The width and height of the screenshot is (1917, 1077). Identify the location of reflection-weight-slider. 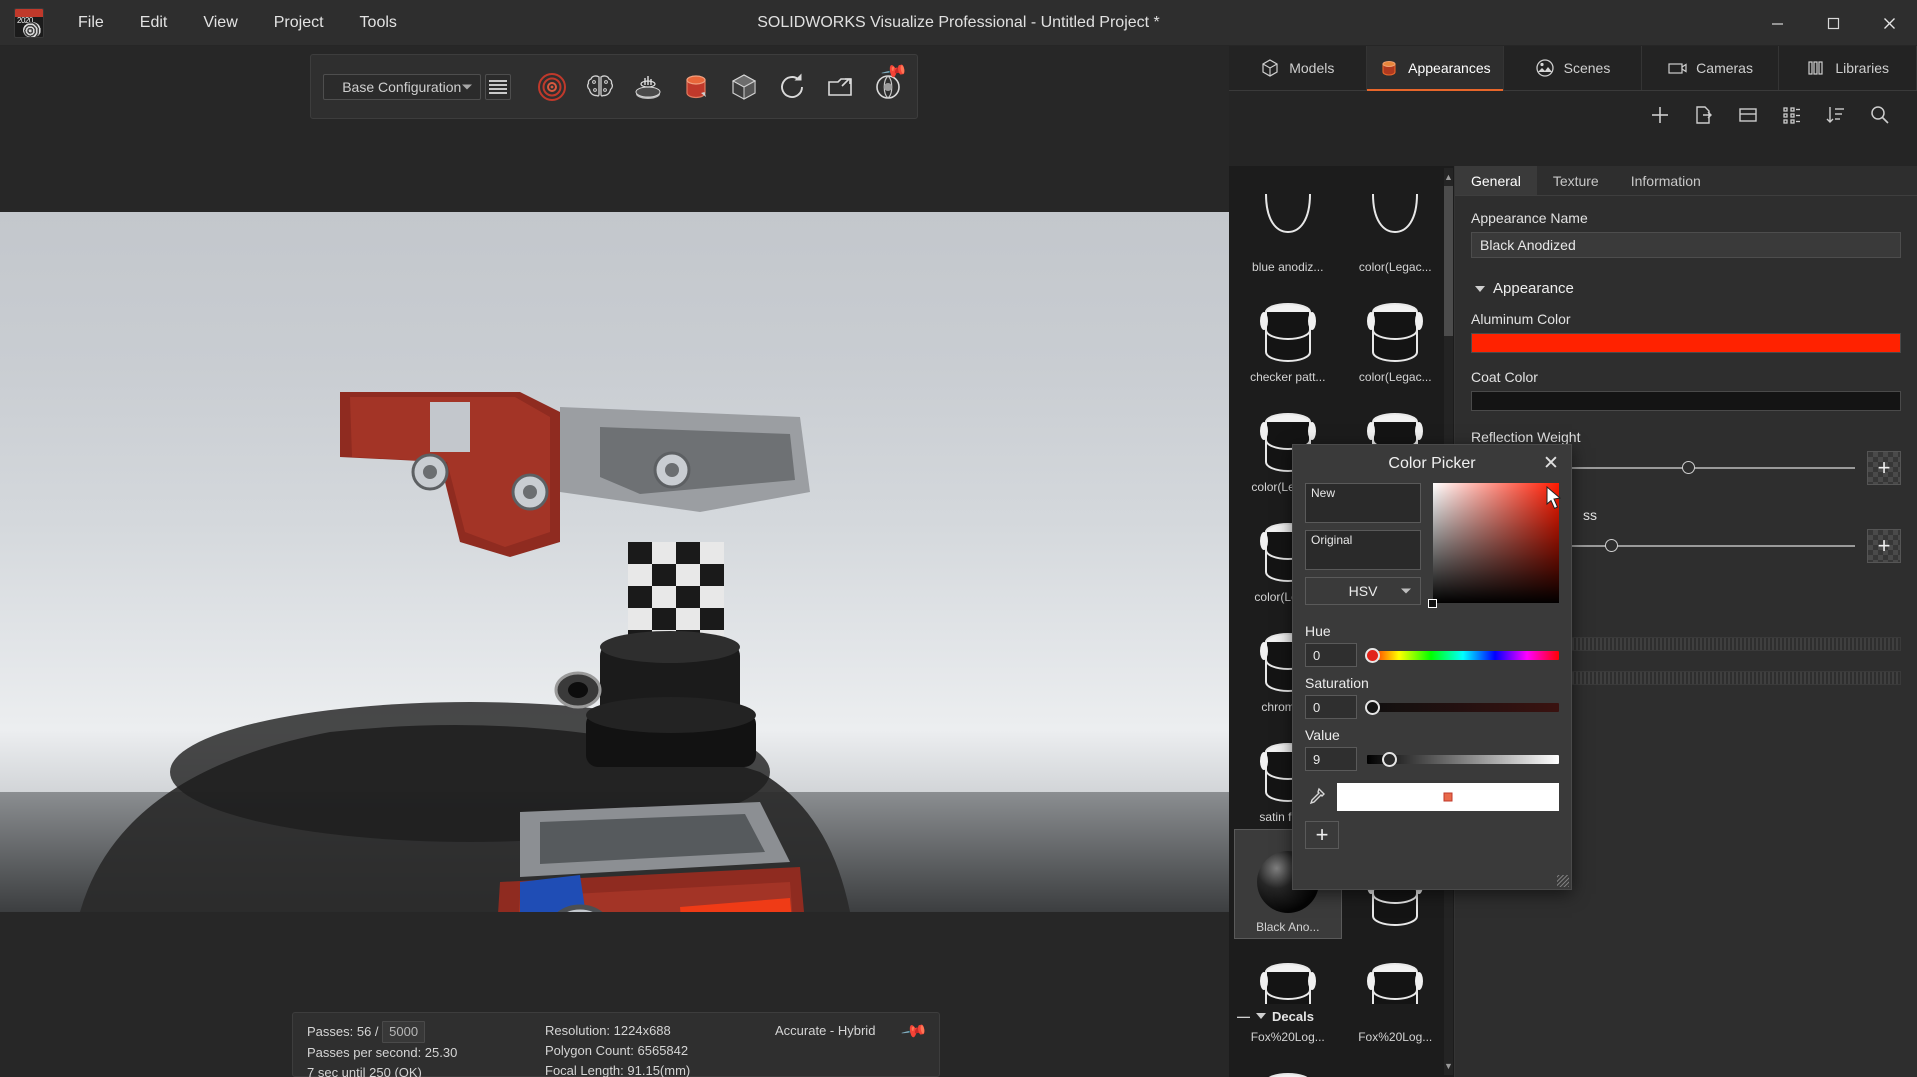
(1695, 467).